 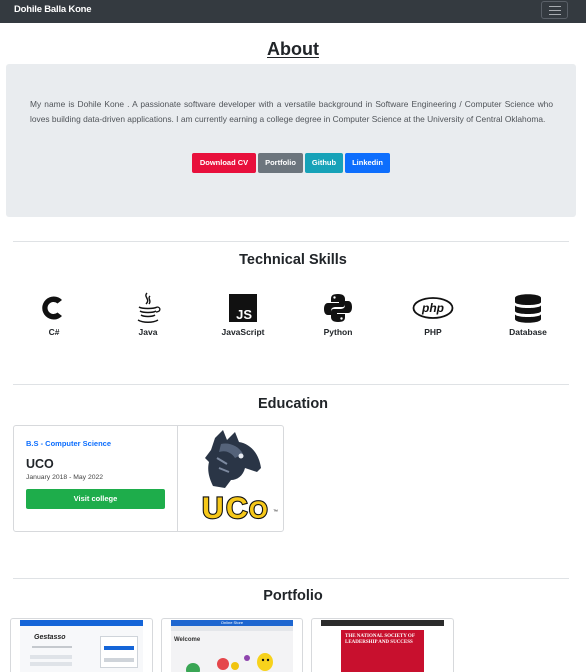 What do you see at coordinates (528, 308) in the screenshot?
I see `database-icon` at bounding box center [528, 308].